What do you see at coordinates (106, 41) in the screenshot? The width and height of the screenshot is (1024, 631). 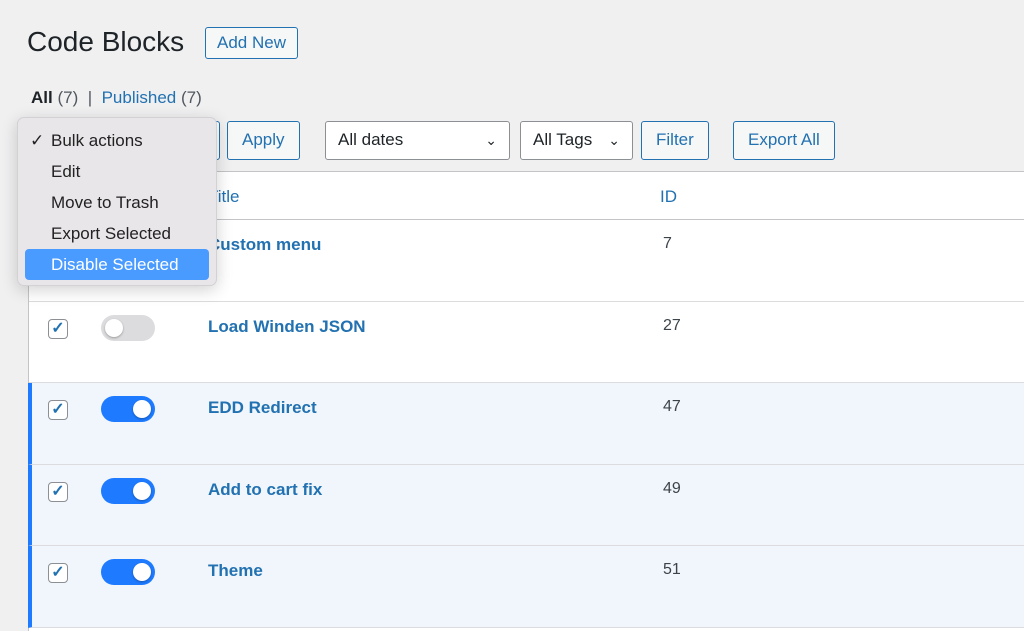 I see `page-title: Code Blocks` at bounding box center [106, 41].